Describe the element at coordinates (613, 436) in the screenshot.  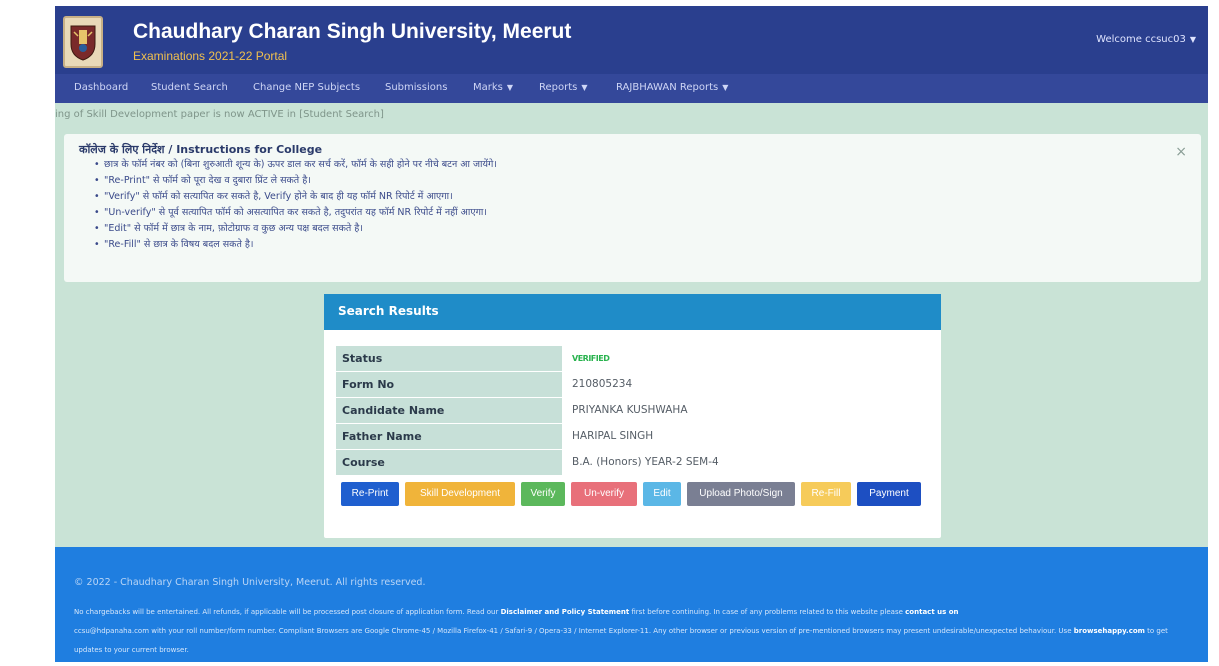
I see `father-name-value: HARIPAL SINGH` at that location.